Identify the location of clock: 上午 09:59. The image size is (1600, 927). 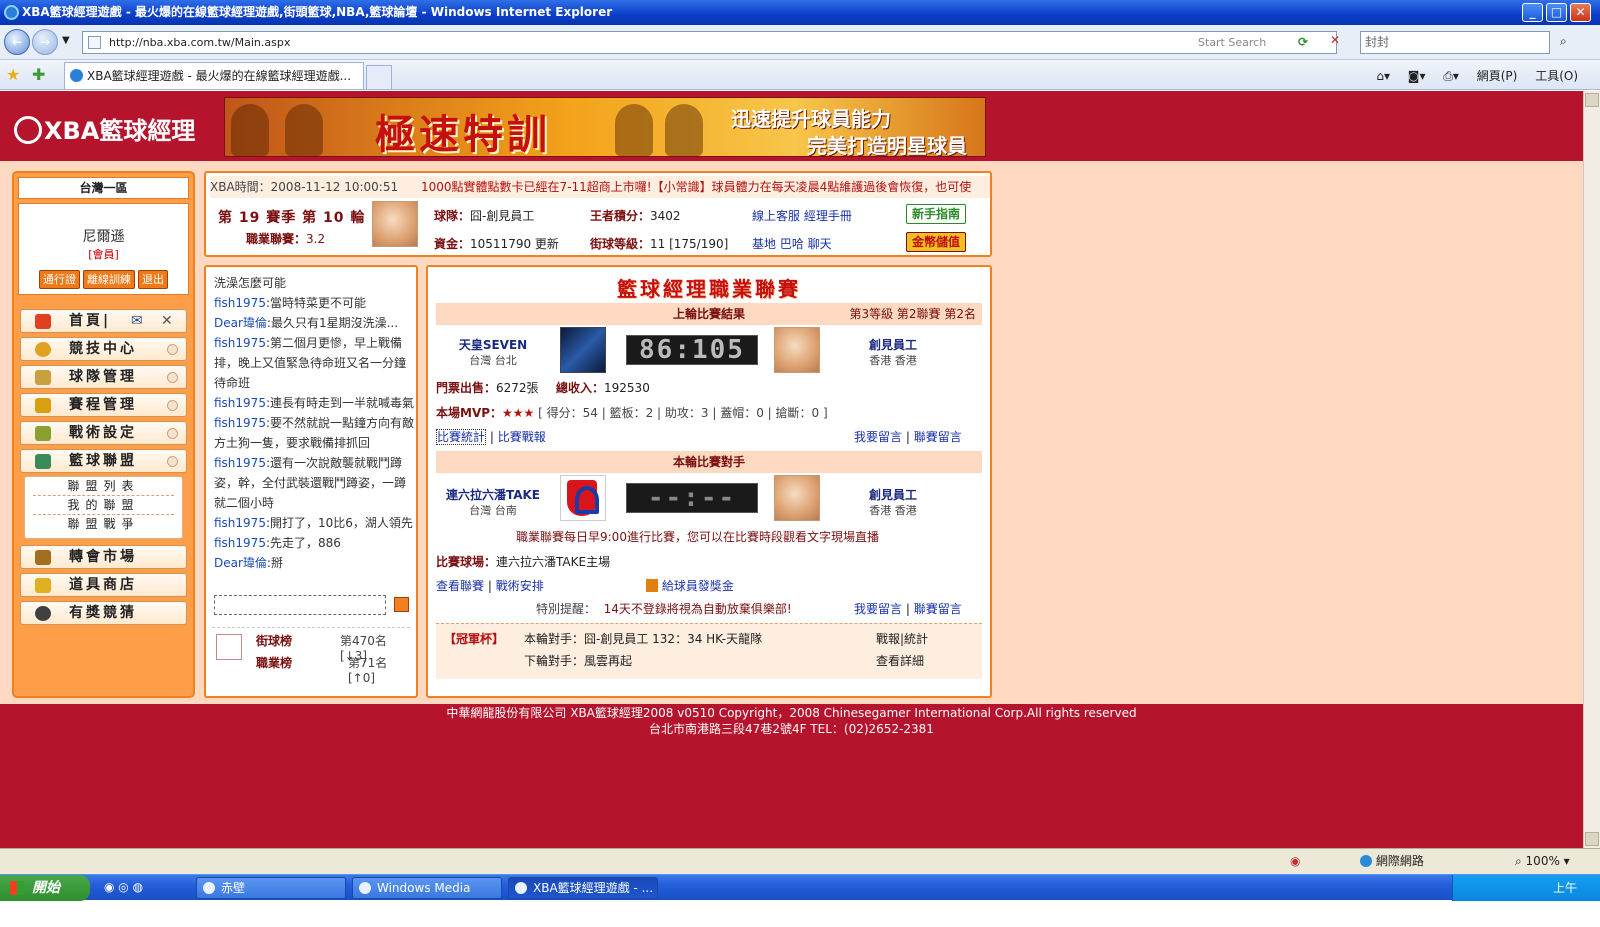
(1570, 901).